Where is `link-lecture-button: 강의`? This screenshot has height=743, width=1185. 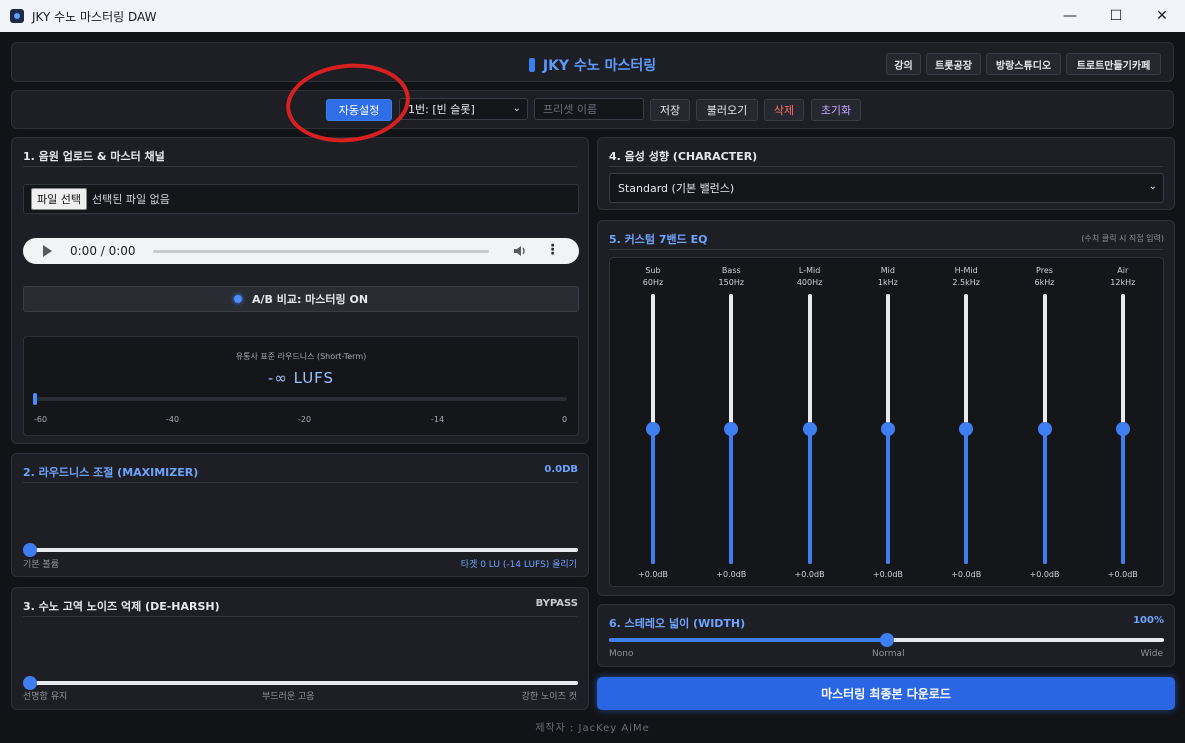
link-lecture-button: 강의 is located at coordinates (903, 64).